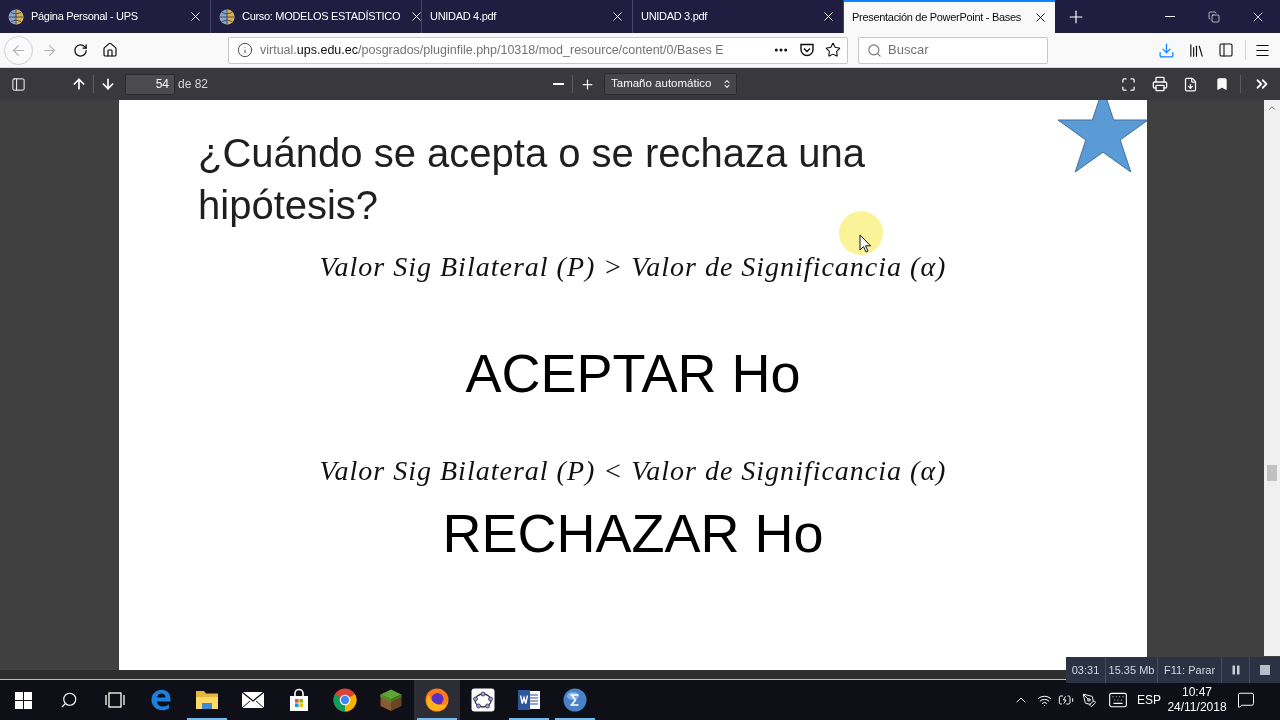 The width and height of the screenshot is (1280, 720). What do you see at coordinates (110, 50) in the screenshot?
I see `home-icon` at bounding box center [110, 50].